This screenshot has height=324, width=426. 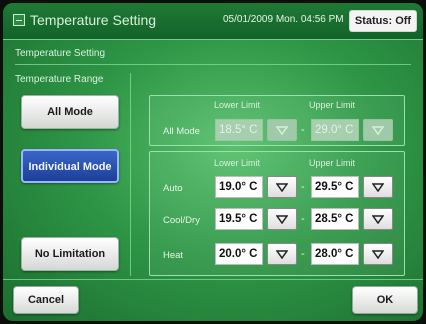 What do you see at coordinates (335, 254) in the screenshot?
I see `heat-upper-value: 28.0° C` at bounding box center [335, 254].